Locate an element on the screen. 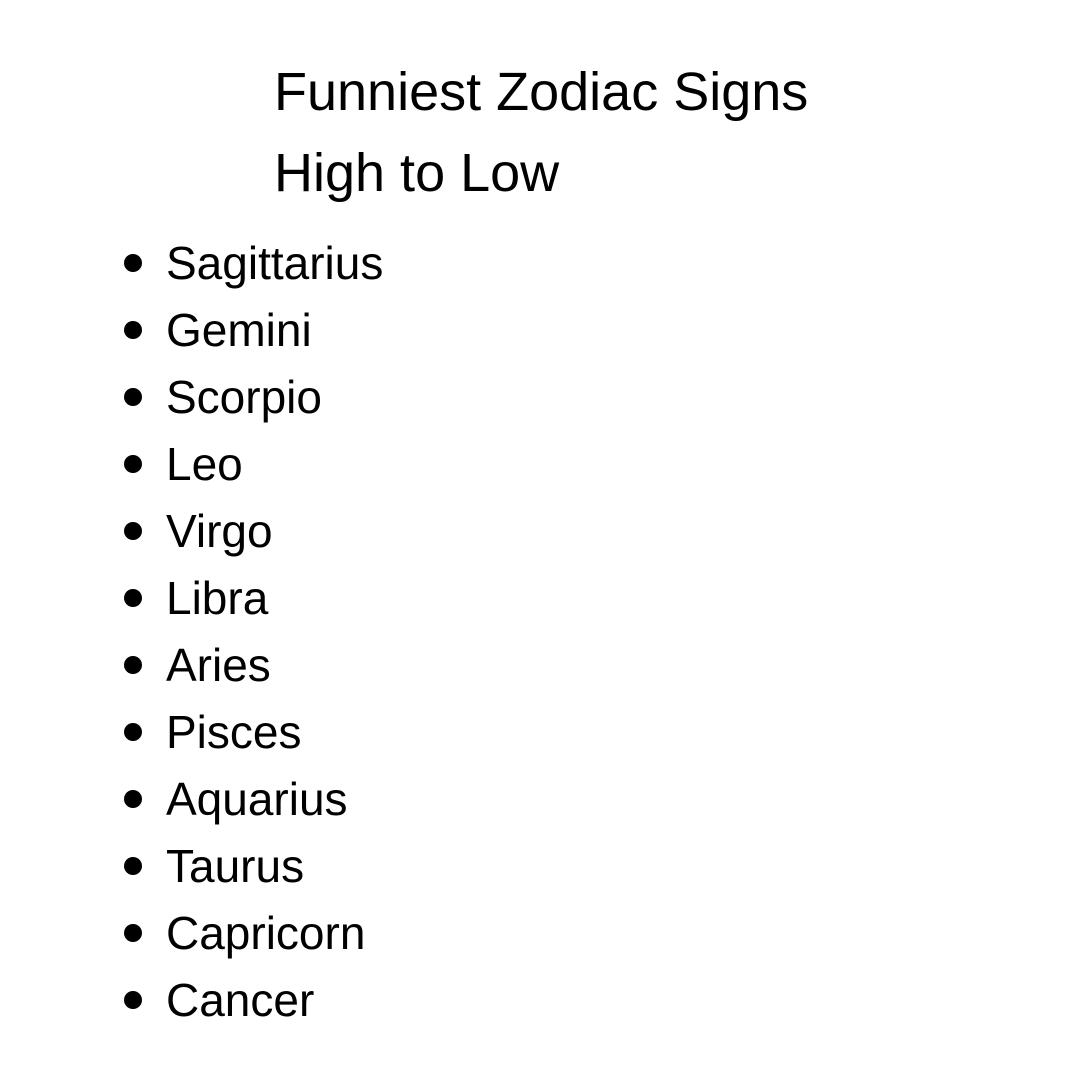 This screenshot has height=1080, width=1080. list-item-label: Leo is located at coordinates (204, 464).